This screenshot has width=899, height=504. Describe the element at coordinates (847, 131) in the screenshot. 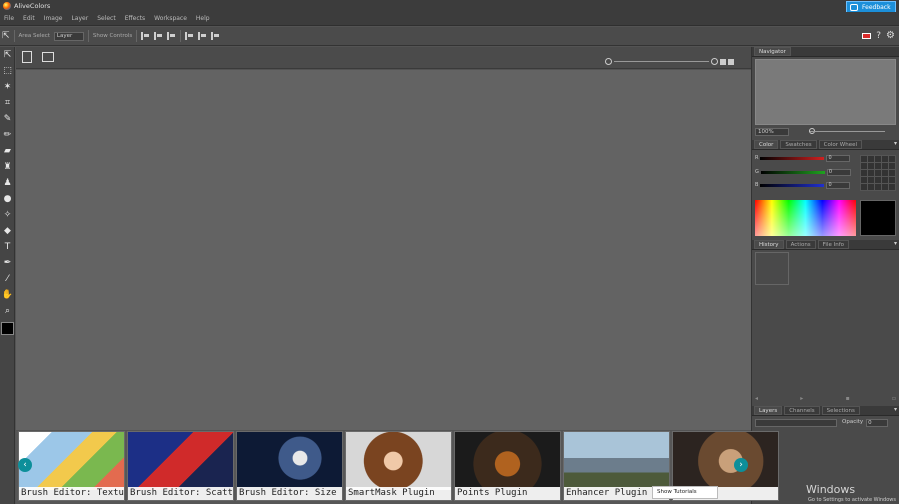

I see `navigator-zoom-slider` at that location.